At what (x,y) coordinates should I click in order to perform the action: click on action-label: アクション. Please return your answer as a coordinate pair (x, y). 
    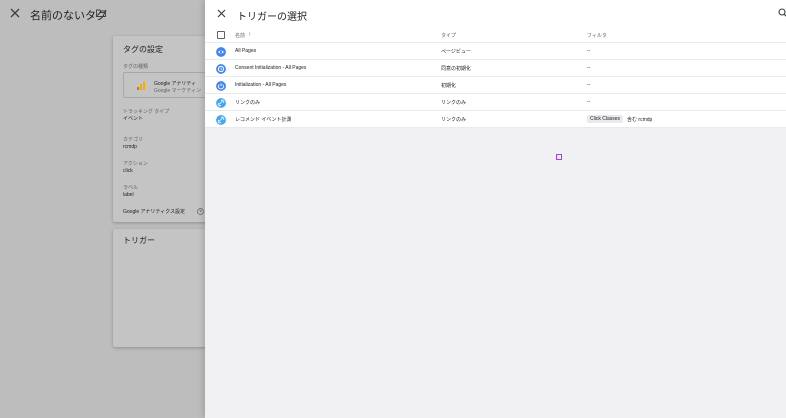
    Looking at the image, I should click on (135, 164).